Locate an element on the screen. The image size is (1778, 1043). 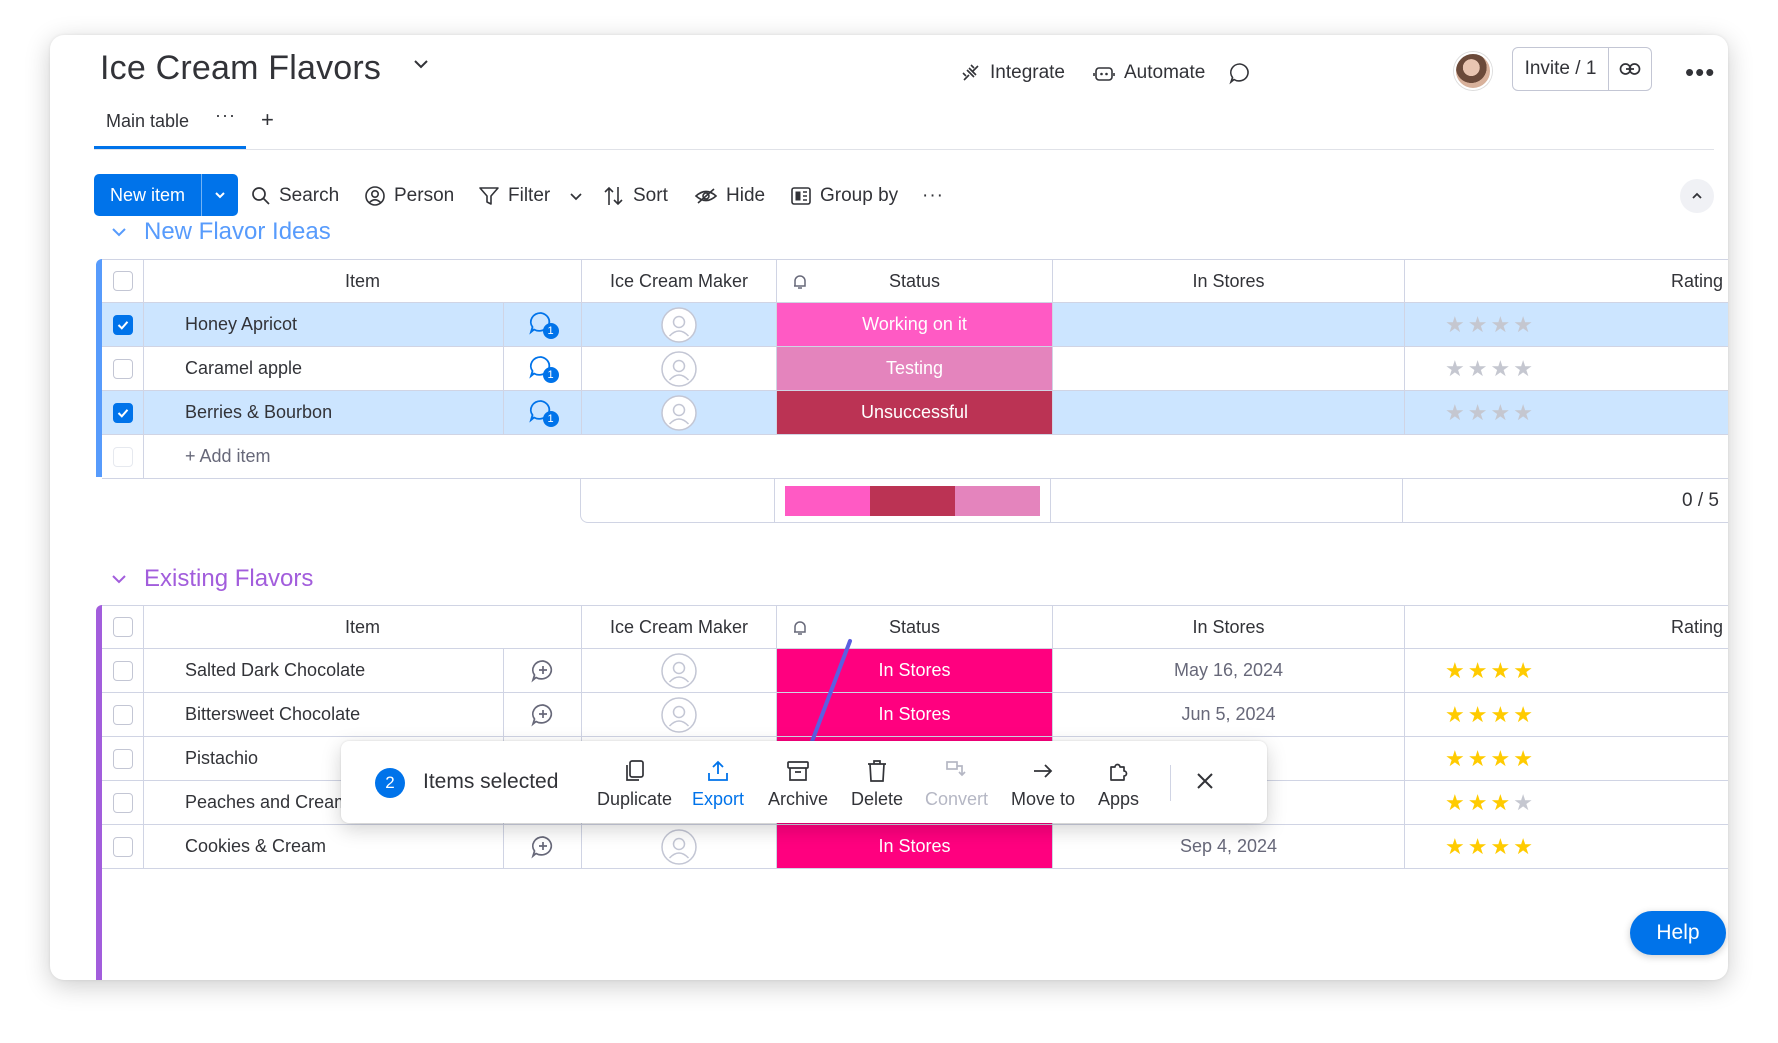
integrate-button: Integrate is located at coordinates (1012, 73).